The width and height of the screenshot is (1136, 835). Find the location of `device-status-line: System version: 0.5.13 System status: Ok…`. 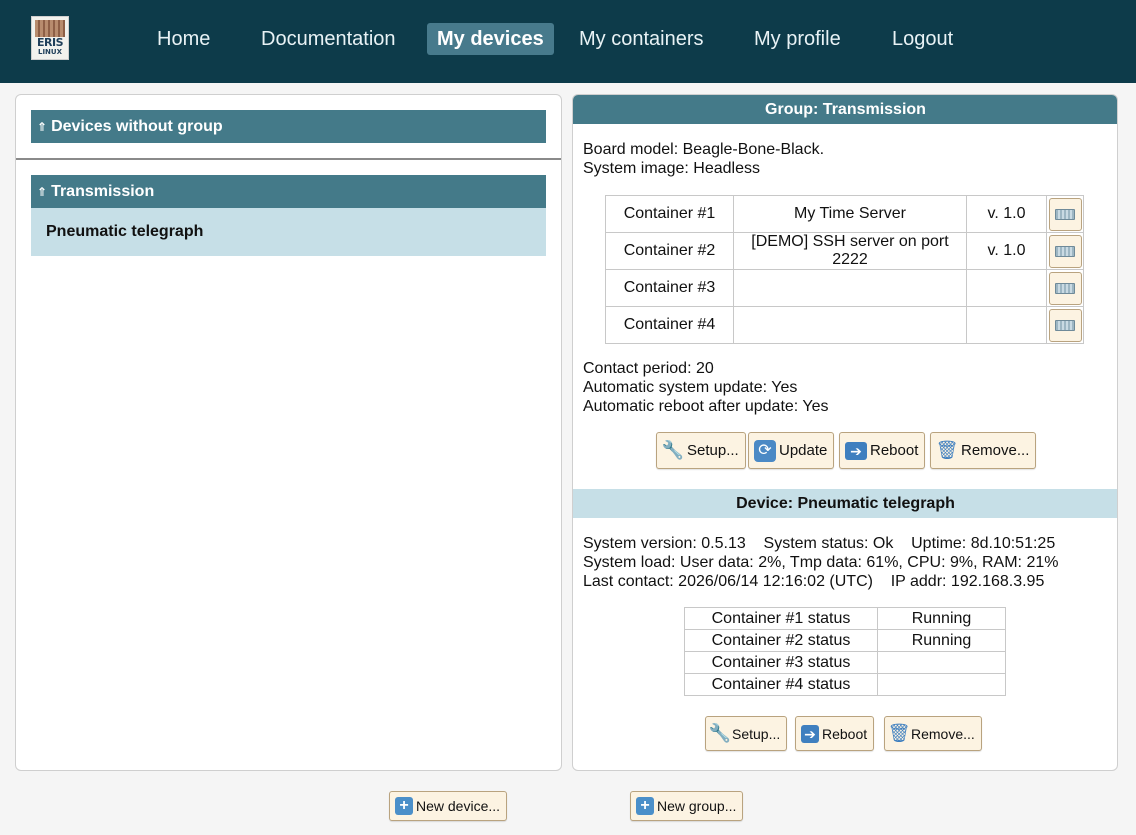

device-status-line: System version: 0.5.13 System status: Ok… is located at coordinates (819, 543).